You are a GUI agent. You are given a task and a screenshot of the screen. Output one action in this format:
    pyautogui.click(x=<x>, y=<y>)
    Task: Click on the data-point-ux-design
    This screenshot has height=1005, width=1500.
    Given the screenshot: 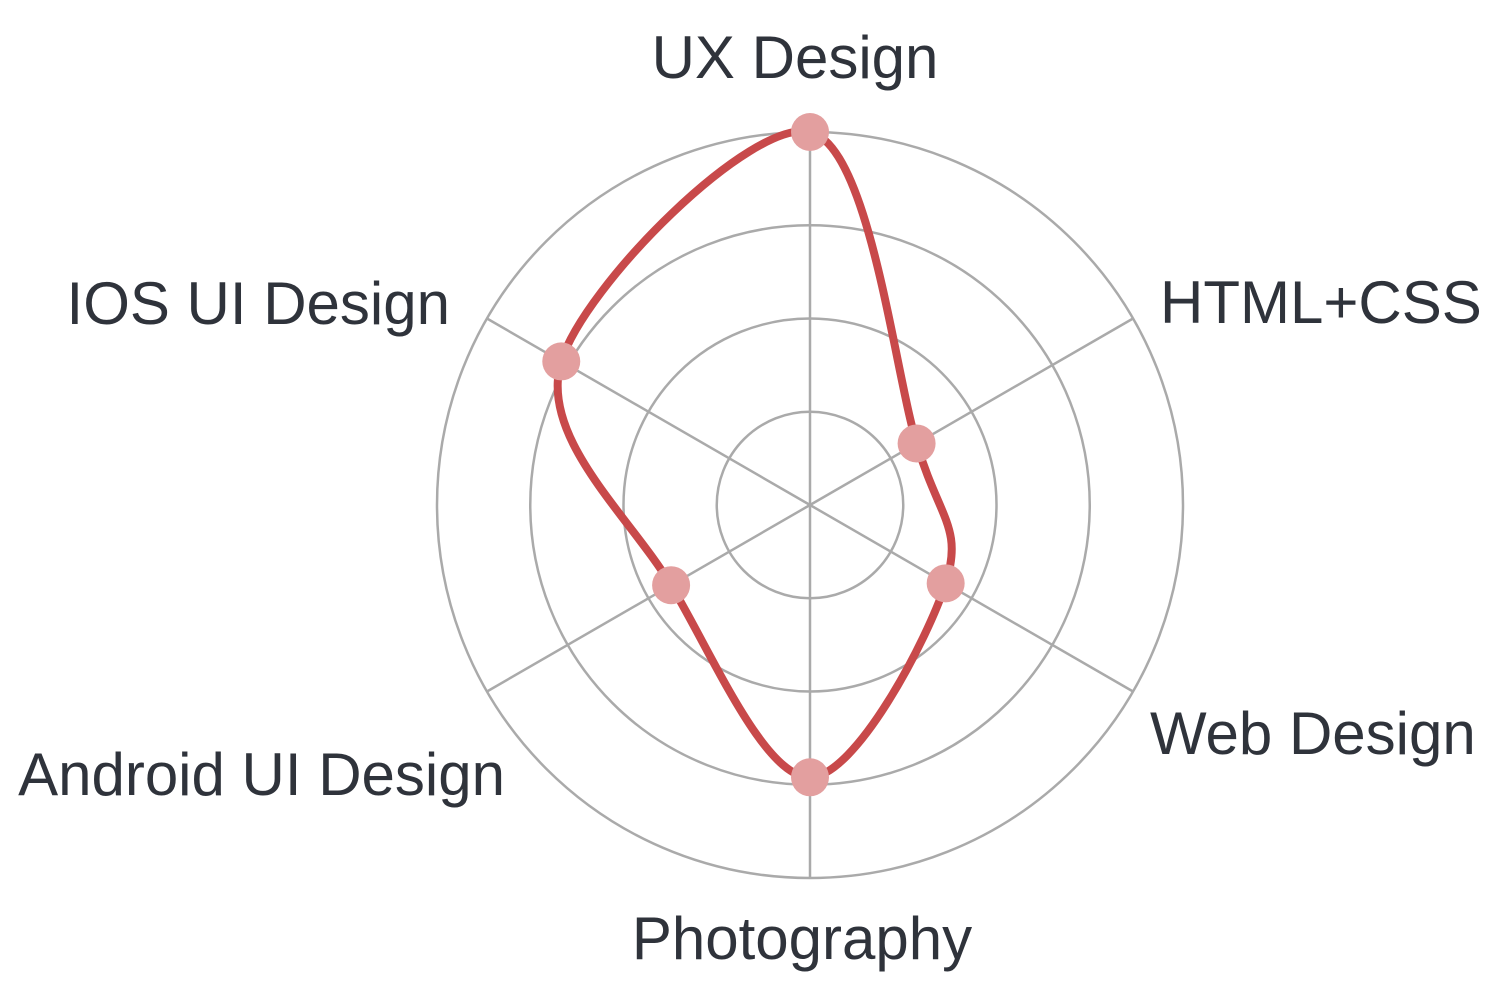 What is the action you would take?
    pyautogui.click(x=810, y=132)
    